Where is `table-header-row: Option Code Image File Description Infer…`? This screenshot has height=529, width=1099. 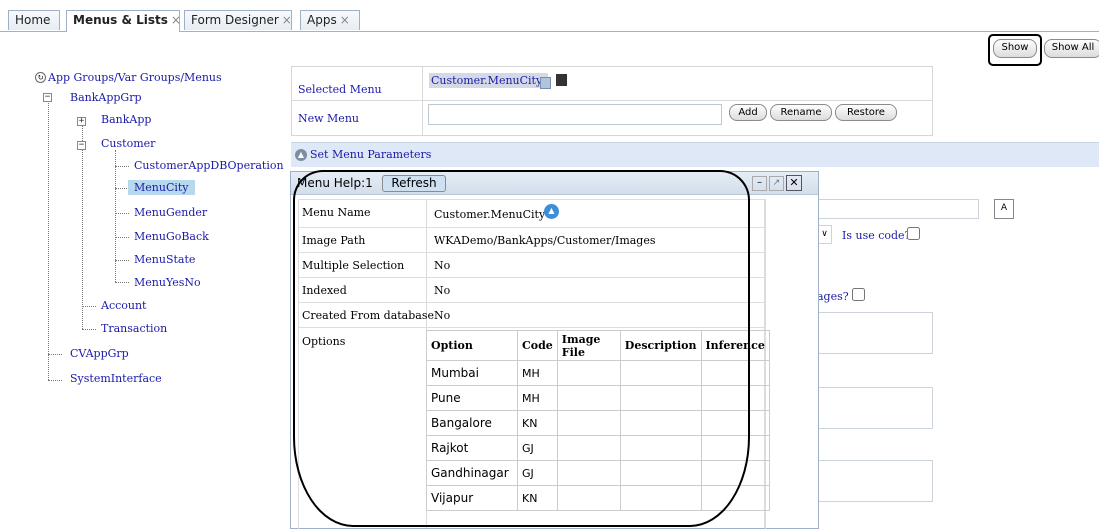 table-header-row: Option Code Image File Description Infer… is located at coordinates (598, 345).